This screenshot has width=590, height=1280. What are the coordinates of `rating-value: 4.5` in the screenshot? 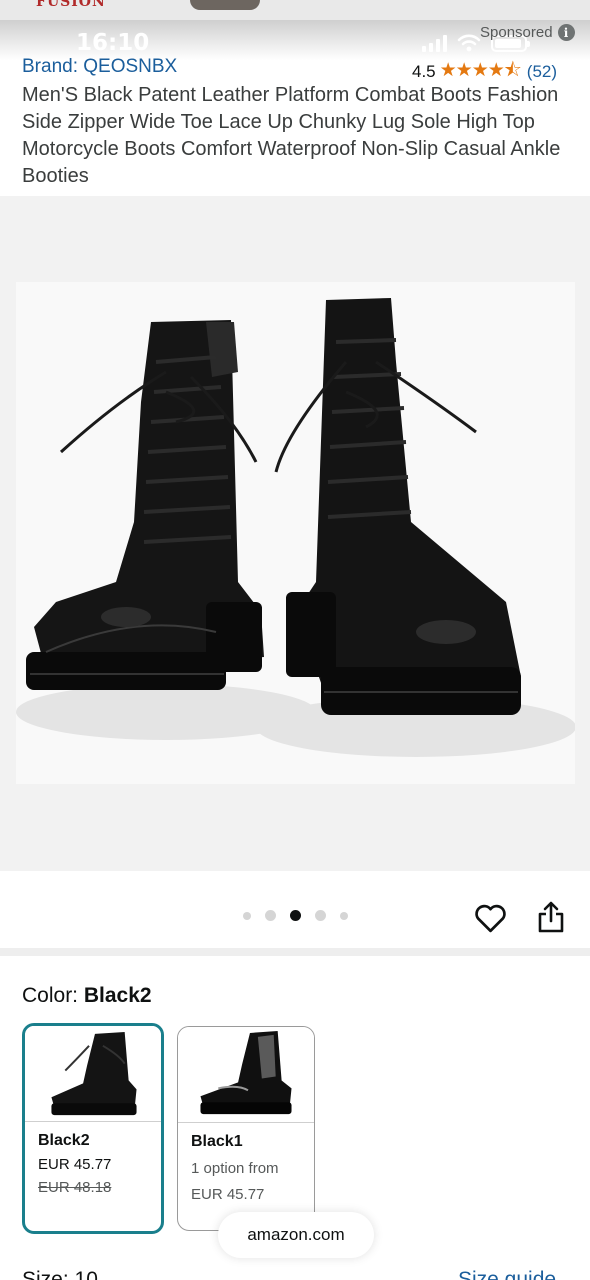 It's located at (424, 71).